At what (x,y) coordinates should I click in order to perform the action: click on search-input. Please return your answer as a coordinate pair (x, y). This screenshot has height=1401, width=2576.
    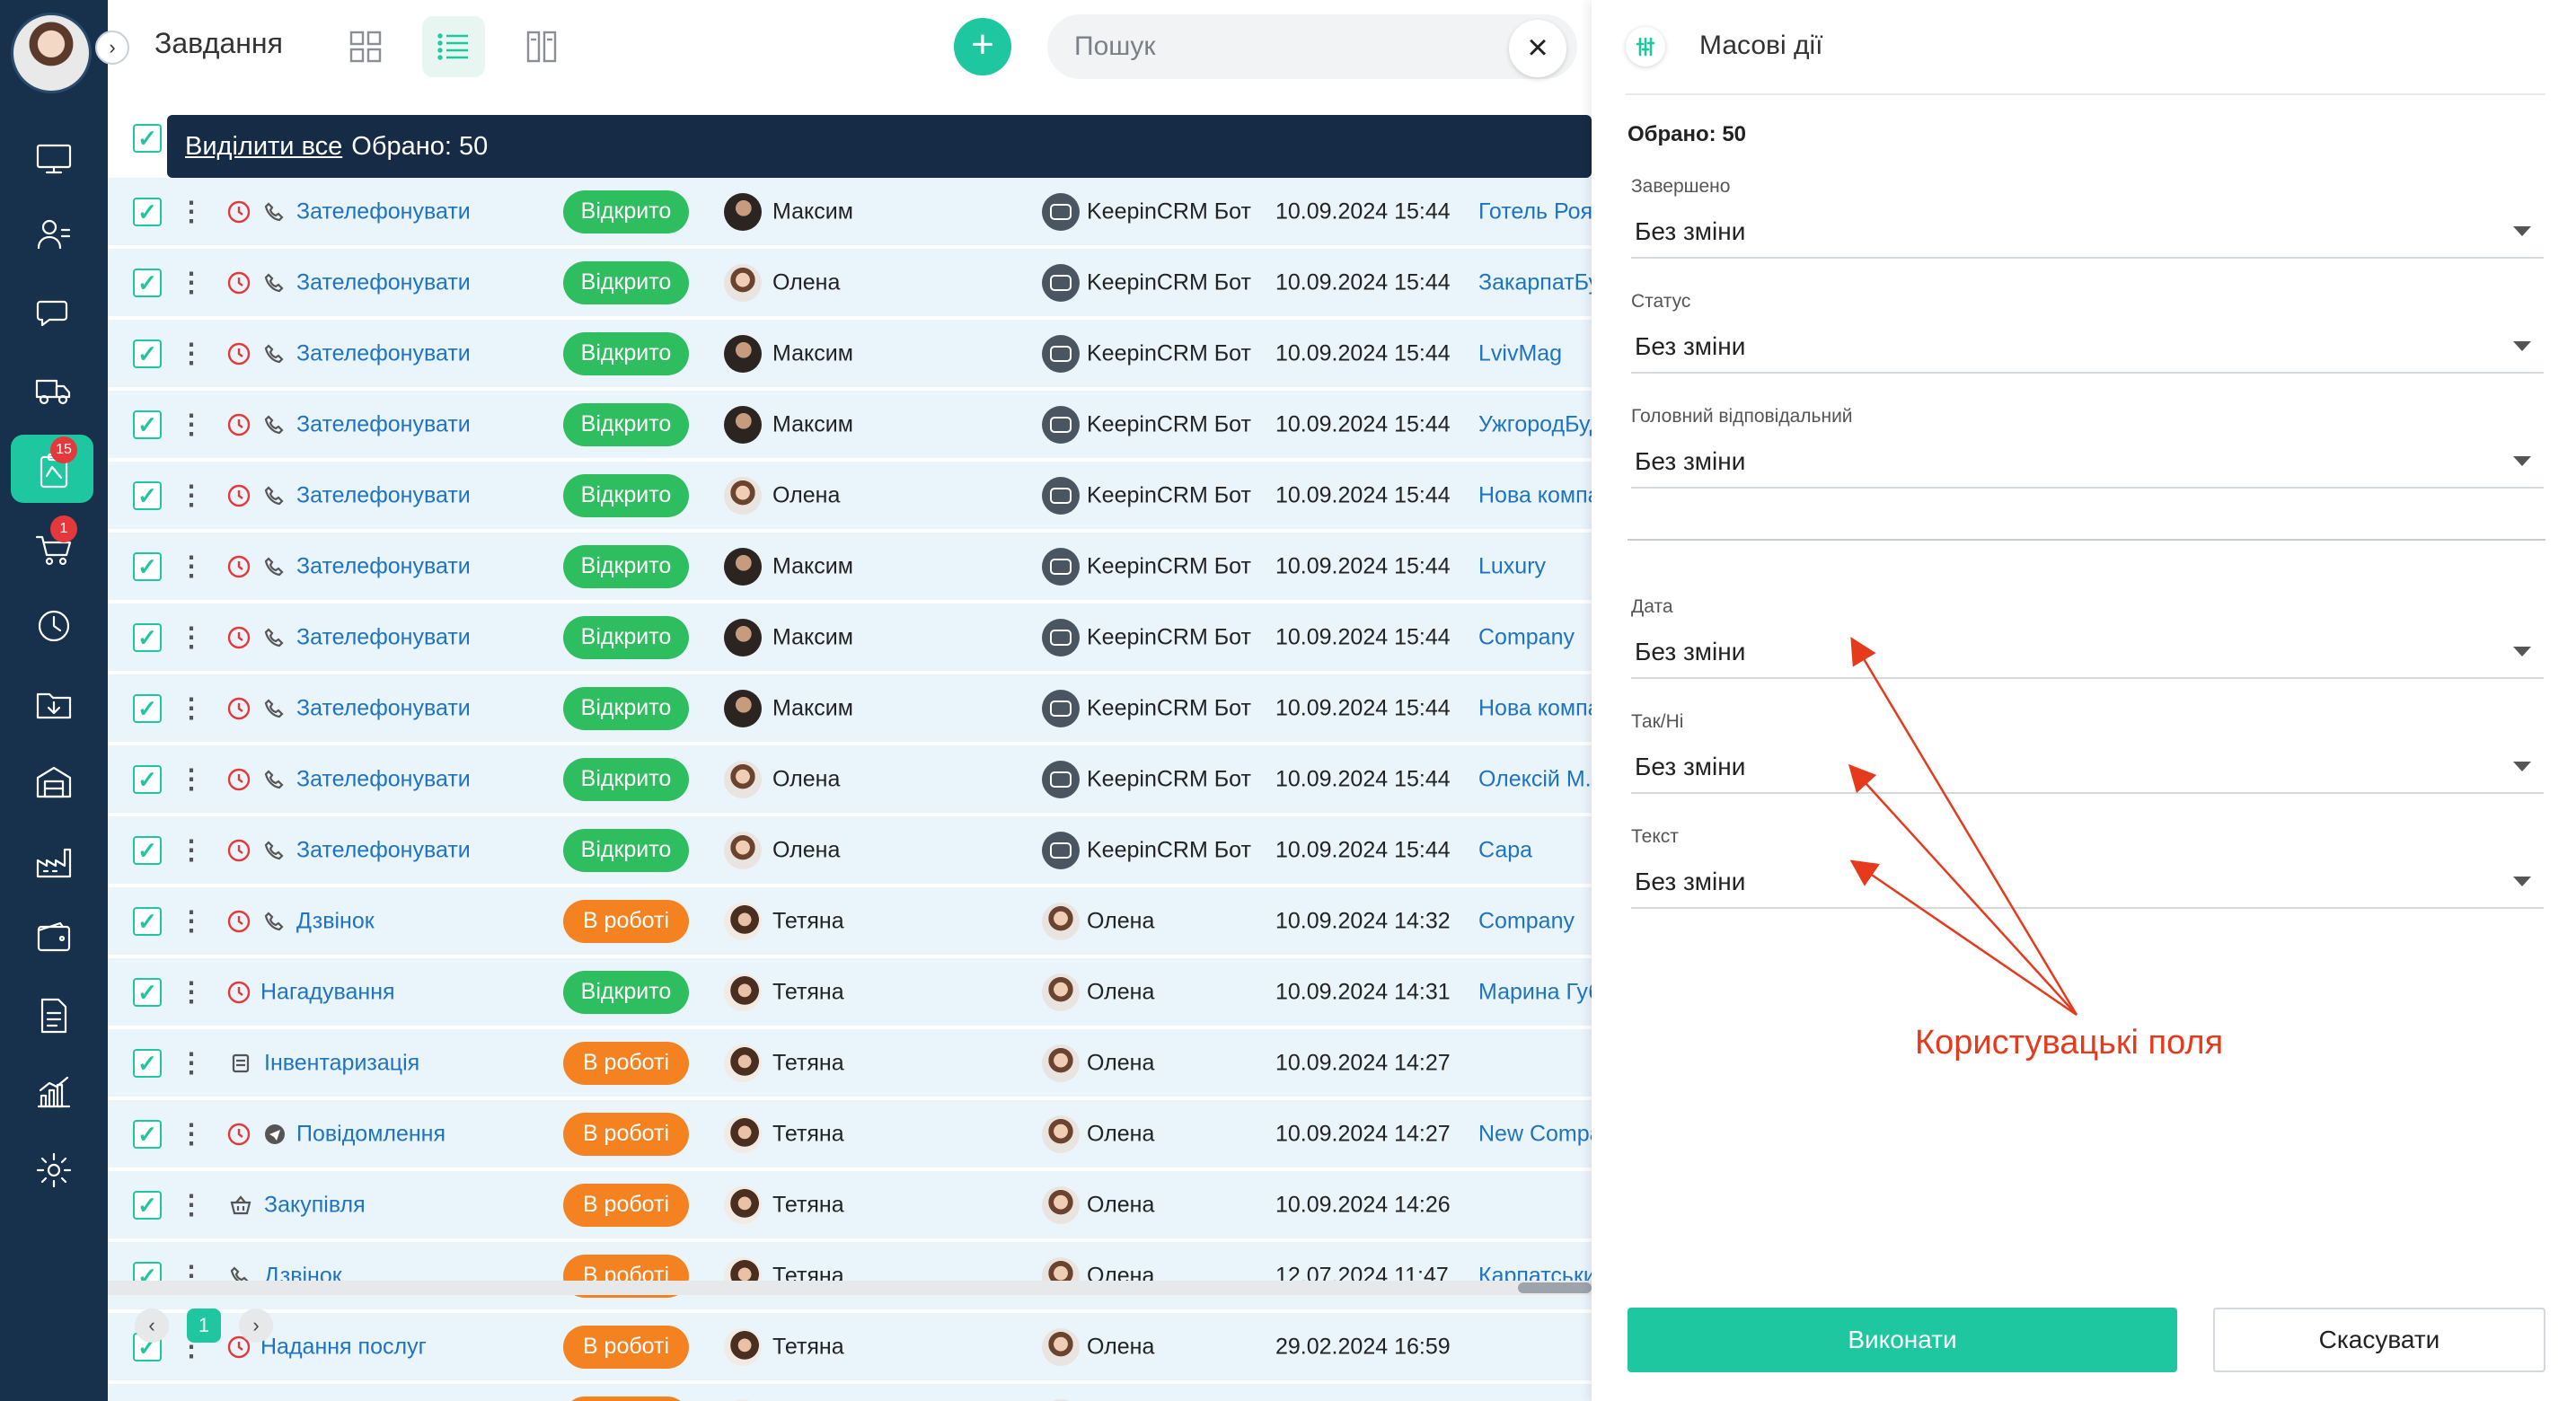
    Looking at the image, I should click on (1312, 46).